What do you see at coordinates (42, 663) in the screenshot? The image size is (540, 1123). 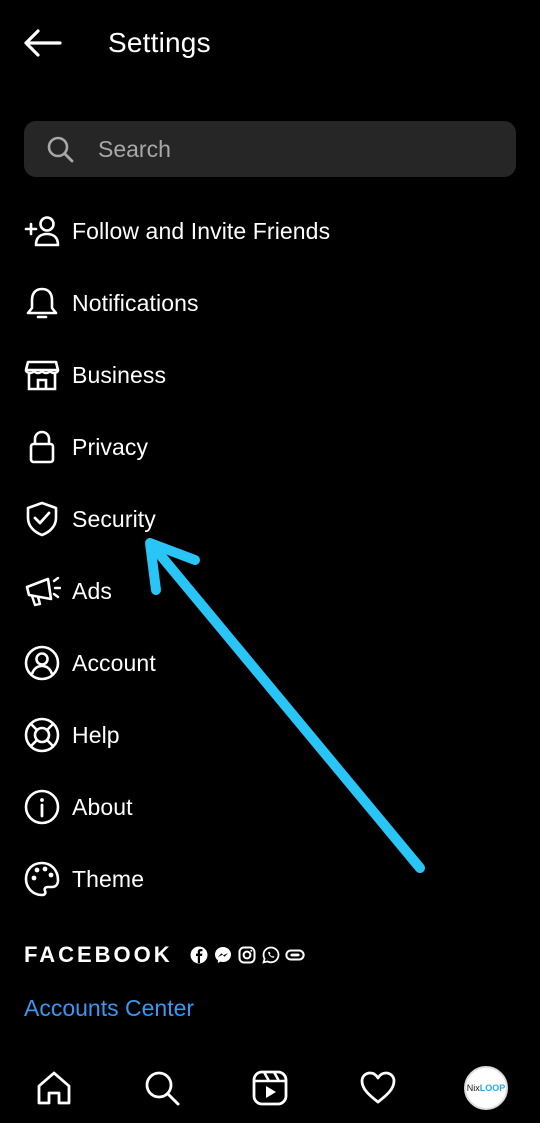 I see `user-circle-icon` at bounding box center [42, 663].